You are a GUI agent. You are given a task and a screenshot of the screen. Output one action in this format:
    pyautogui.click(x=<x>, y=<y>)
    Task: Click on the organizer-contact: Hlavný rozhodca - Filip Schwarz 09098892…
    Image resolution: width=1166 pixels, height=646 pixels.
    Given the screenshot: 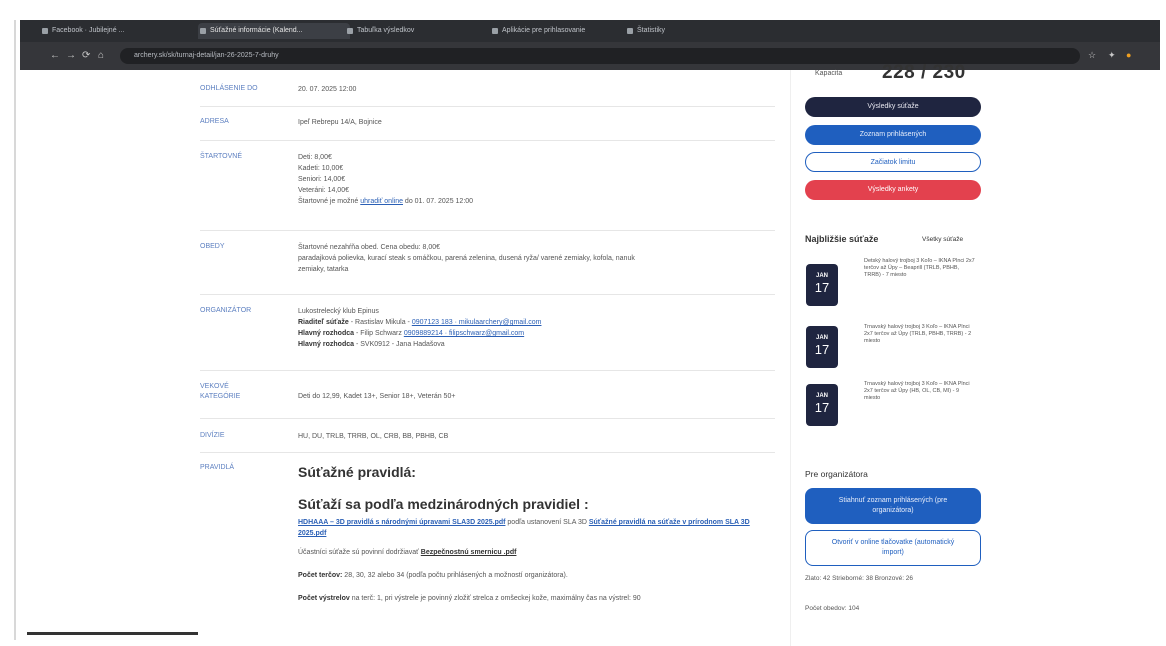 What is the action you would take?
    pyautogui.click(x=533, y=333)
    